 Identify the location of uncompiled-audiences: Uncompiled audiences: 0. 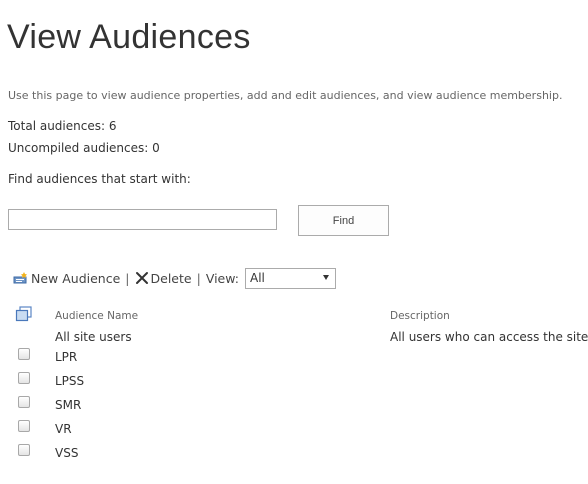
(84, 148).